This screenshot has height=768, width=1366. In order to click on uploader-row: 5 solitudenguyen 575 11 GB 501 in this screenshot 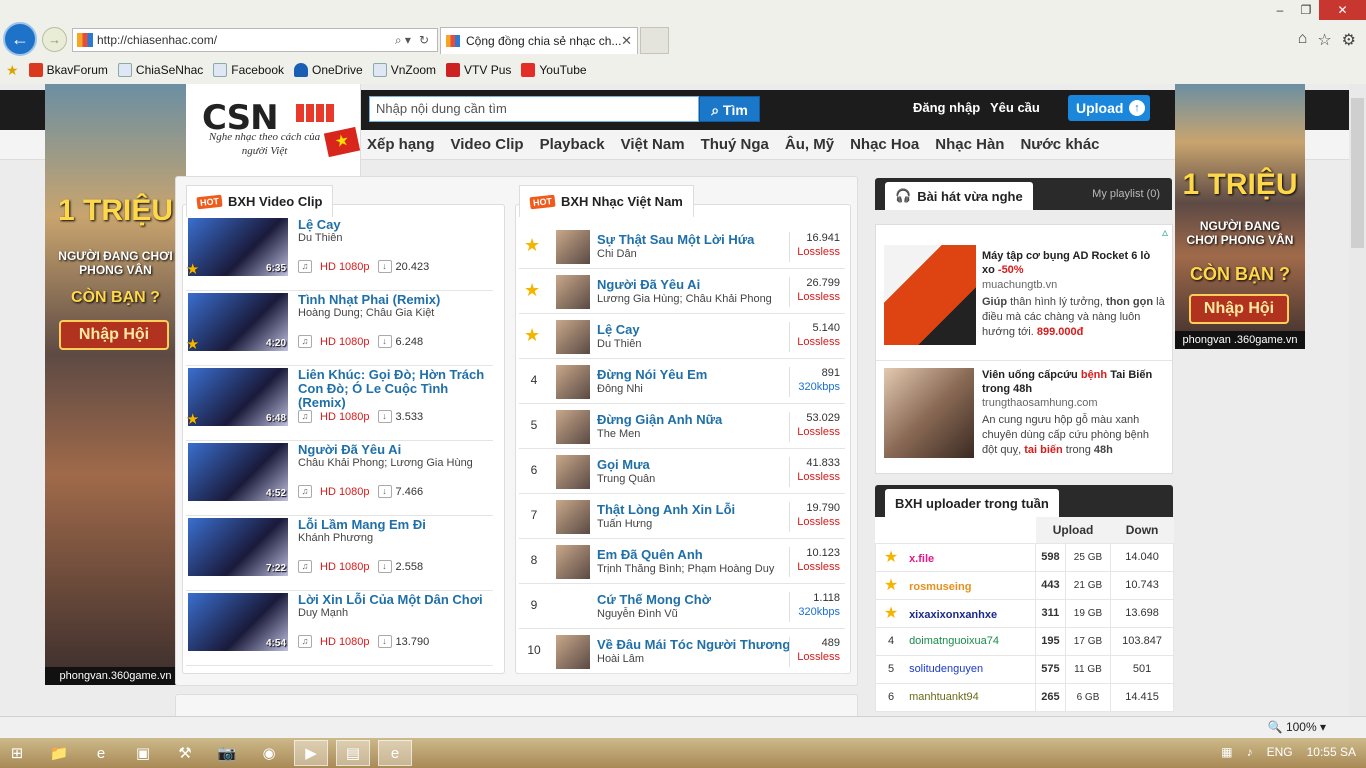, I will do `click(1024, 669)`.